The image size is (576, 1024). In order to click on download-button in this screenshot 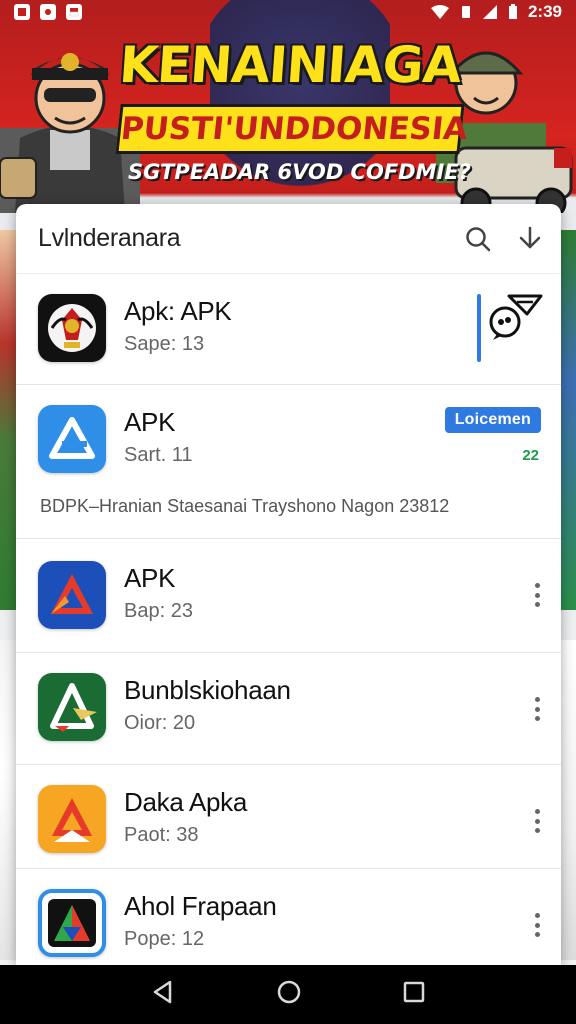, I will do `click(530, 239)`.